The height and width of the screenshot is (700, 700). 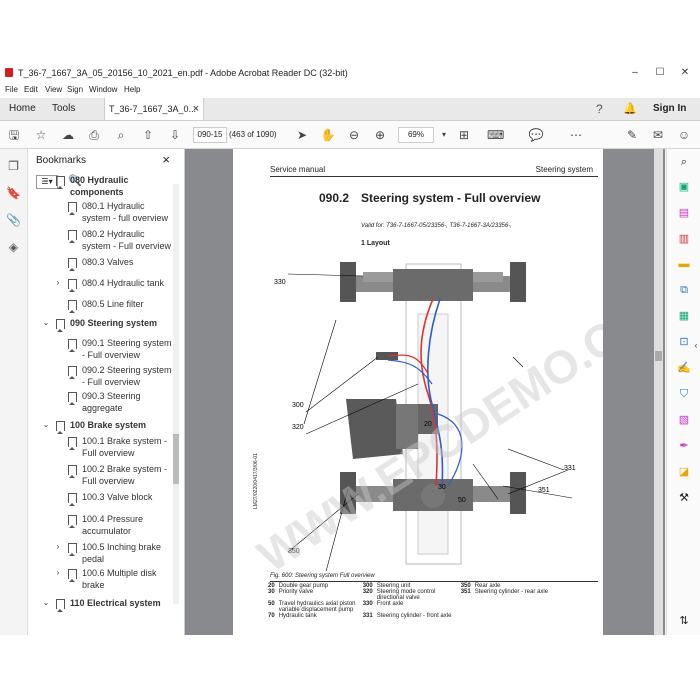 I want to click on print-icon: ⎙, so click(x=94, y=135).